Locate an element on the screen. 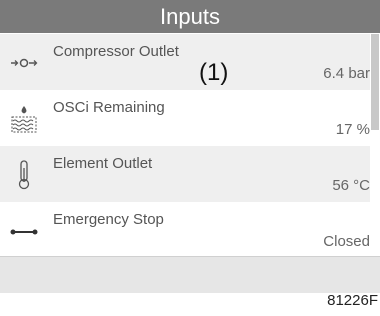 This screenshot has height=316, width=380. input-label: Emergency Stop is located at coordinates (108, 219).